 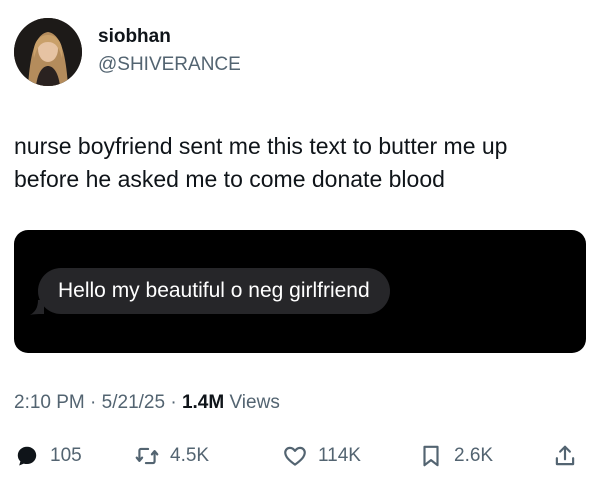 I want to click on bookmark-button: 2.6K, so click(x=455, y=456).